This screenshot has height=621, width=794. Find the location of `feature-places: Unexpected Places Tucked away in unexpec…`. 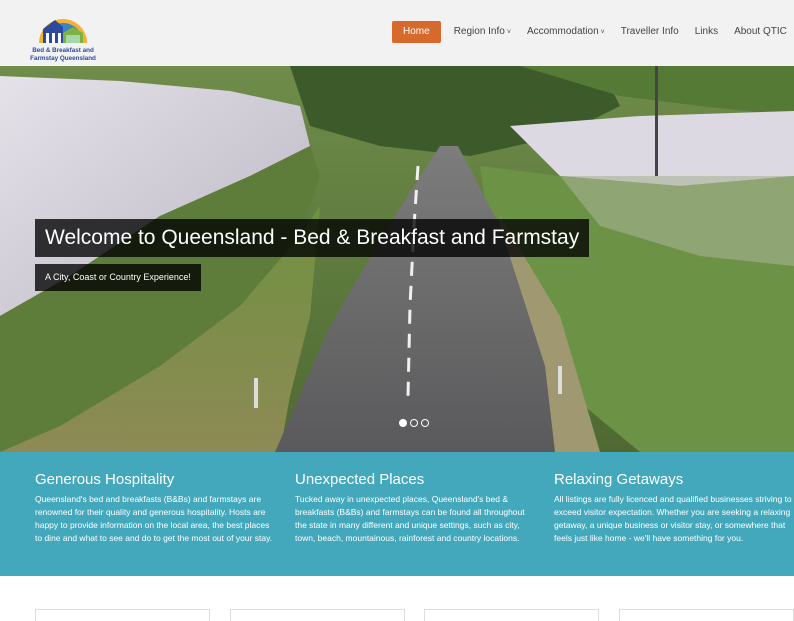

feature-places: Unexpected Places Tucked away in unexpec… is located at coordinates (415, 508).